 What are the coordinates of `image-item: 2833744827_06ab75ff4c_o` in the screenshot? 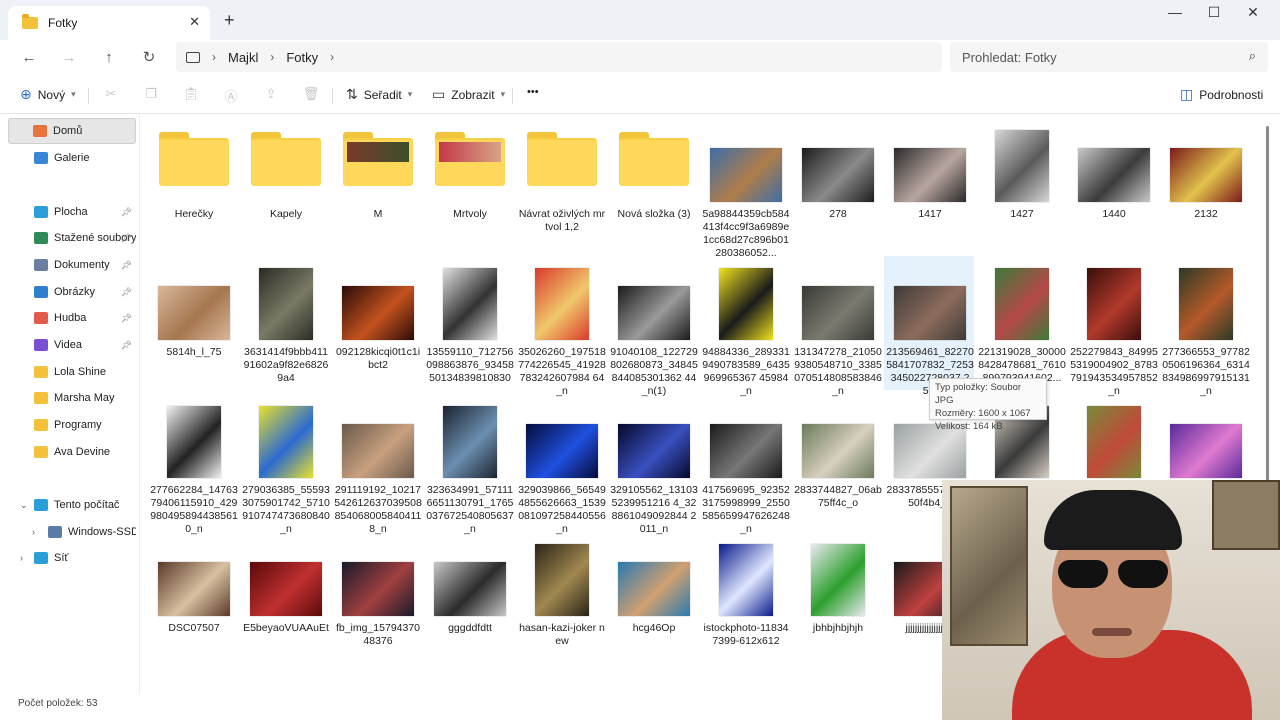 It's located at (838, 463).